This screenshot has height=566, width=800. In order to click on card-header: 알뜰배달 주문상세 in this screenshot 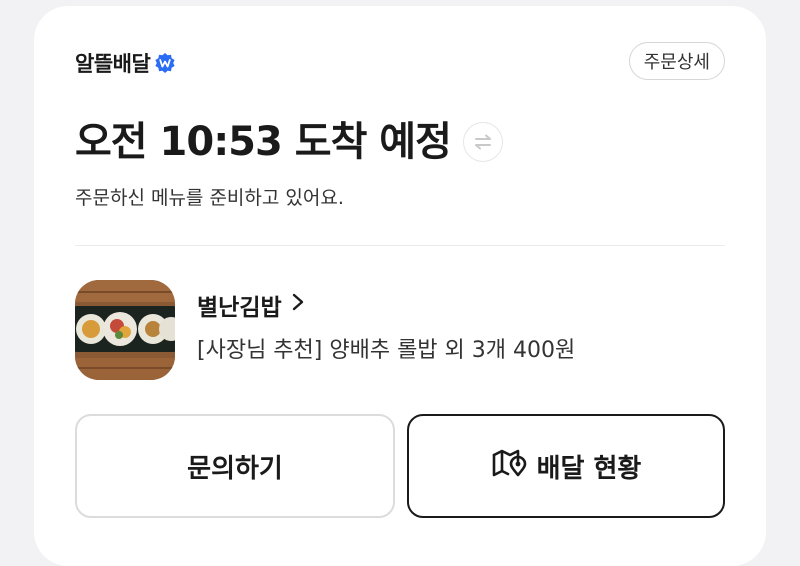, I will do `click(400, 64)`.